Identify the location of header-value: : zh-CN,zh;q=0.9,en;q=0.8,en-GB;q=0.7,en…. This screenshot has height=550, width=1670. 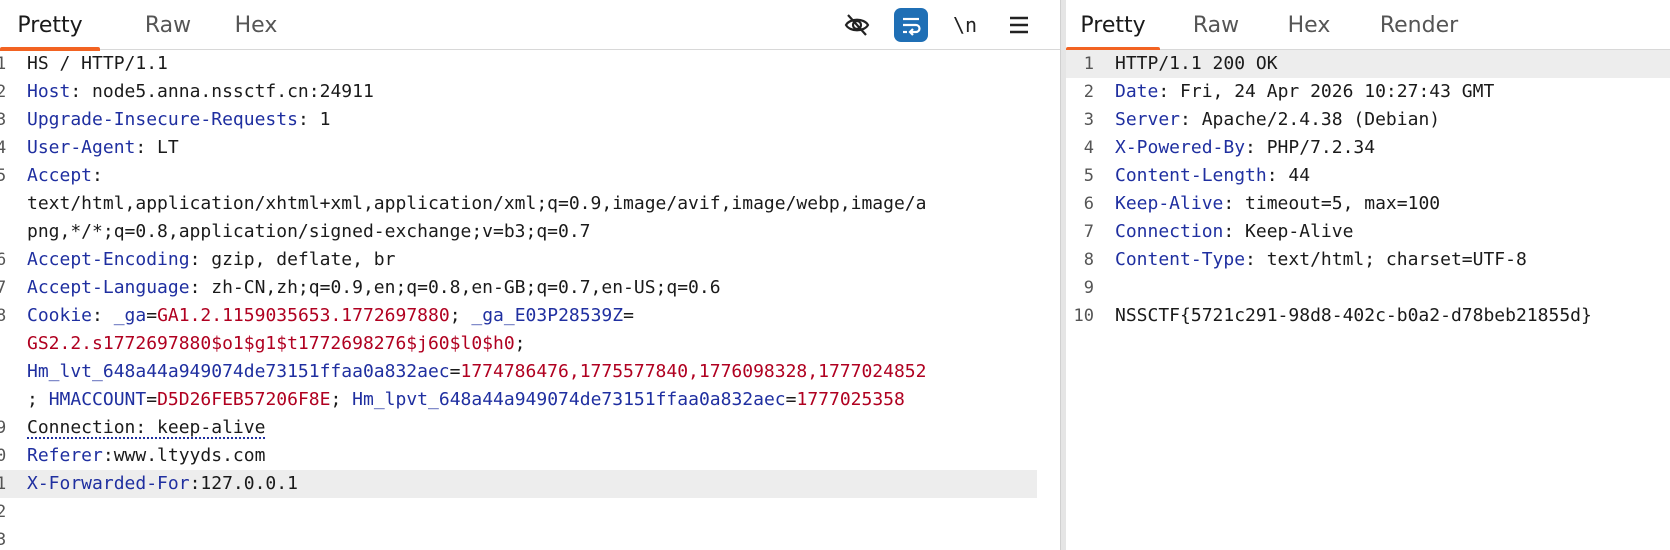
(455, 287).